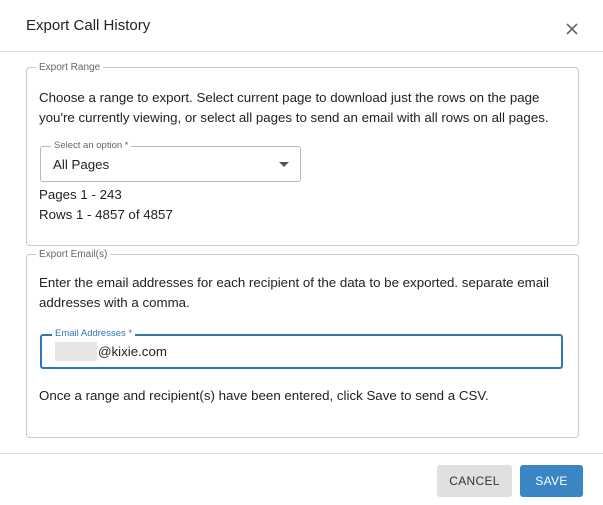 The height and width of the screenshot is (505, 603). I want to click on redacted-text, so click(76, 351).